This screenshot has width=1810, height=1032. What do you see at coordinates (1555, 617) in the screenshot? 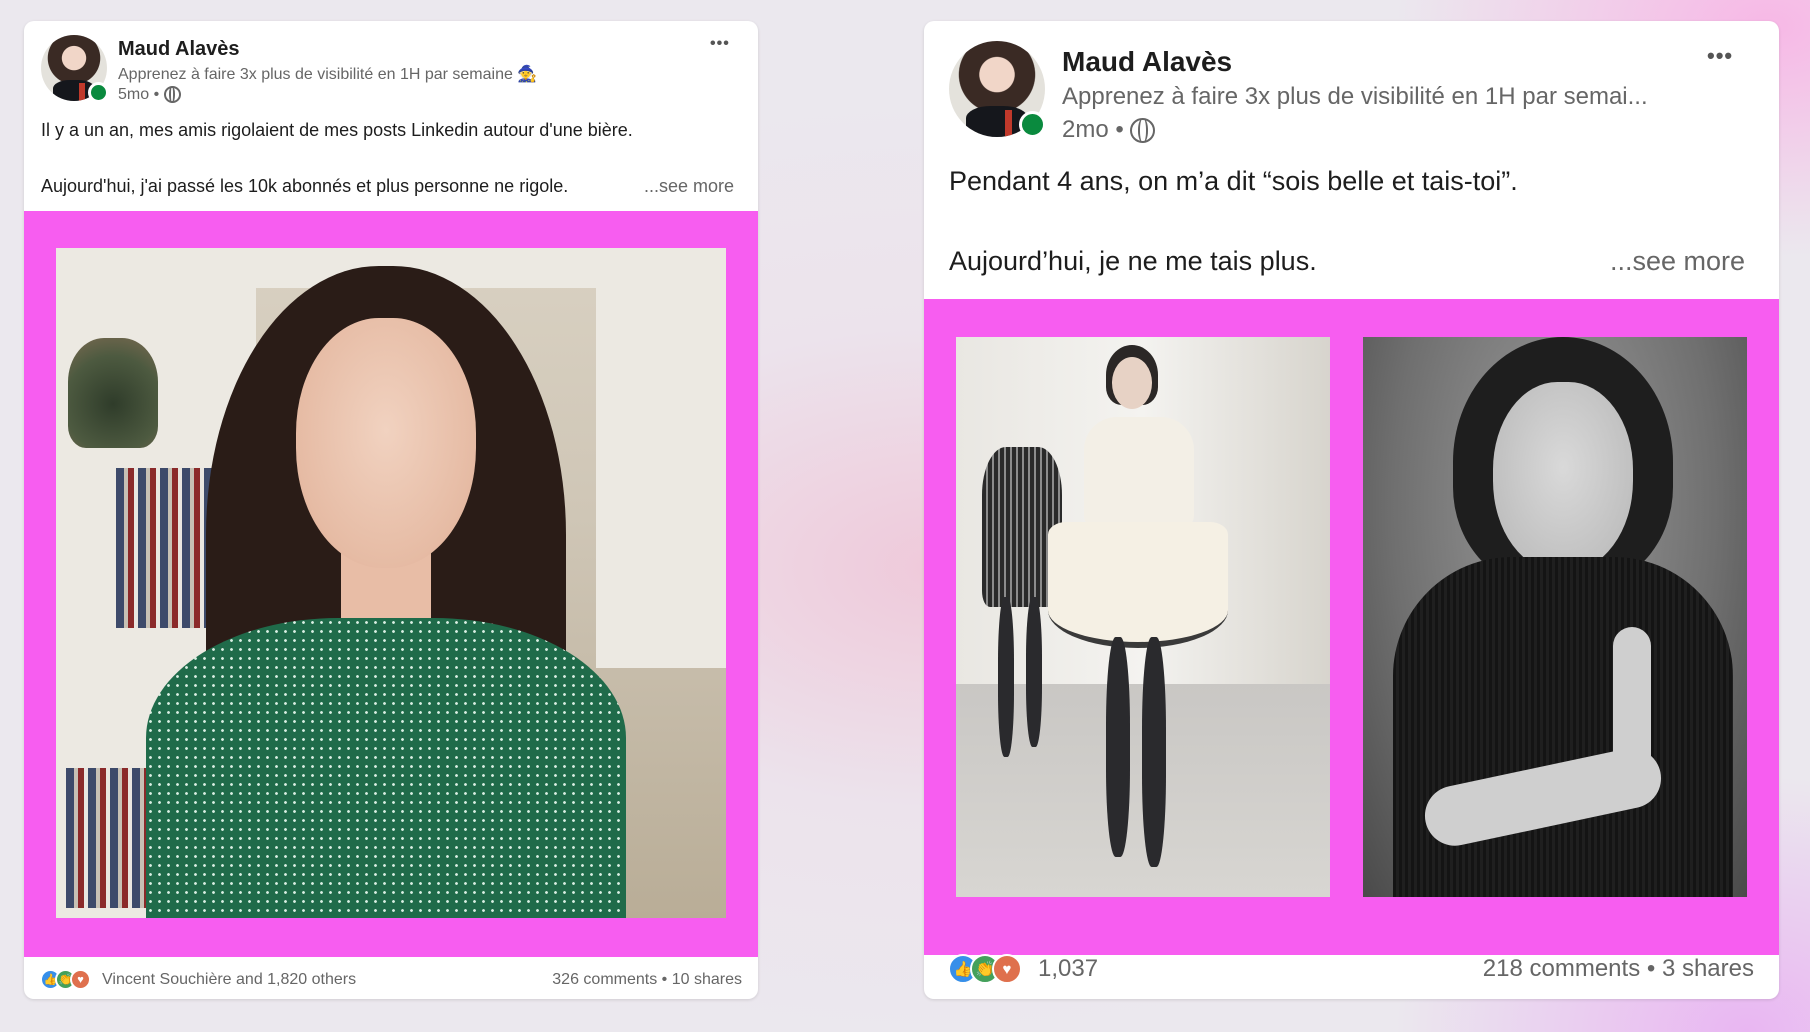
I see `post-photo-bw-portrait` at bounding box center [1555, 617].